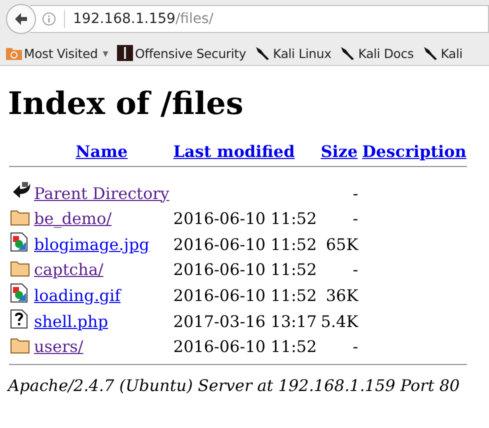  What do you see at coordinates (59, 346) in the screenshot?
I see `file-link: users/` at bounding box center [59, 346].